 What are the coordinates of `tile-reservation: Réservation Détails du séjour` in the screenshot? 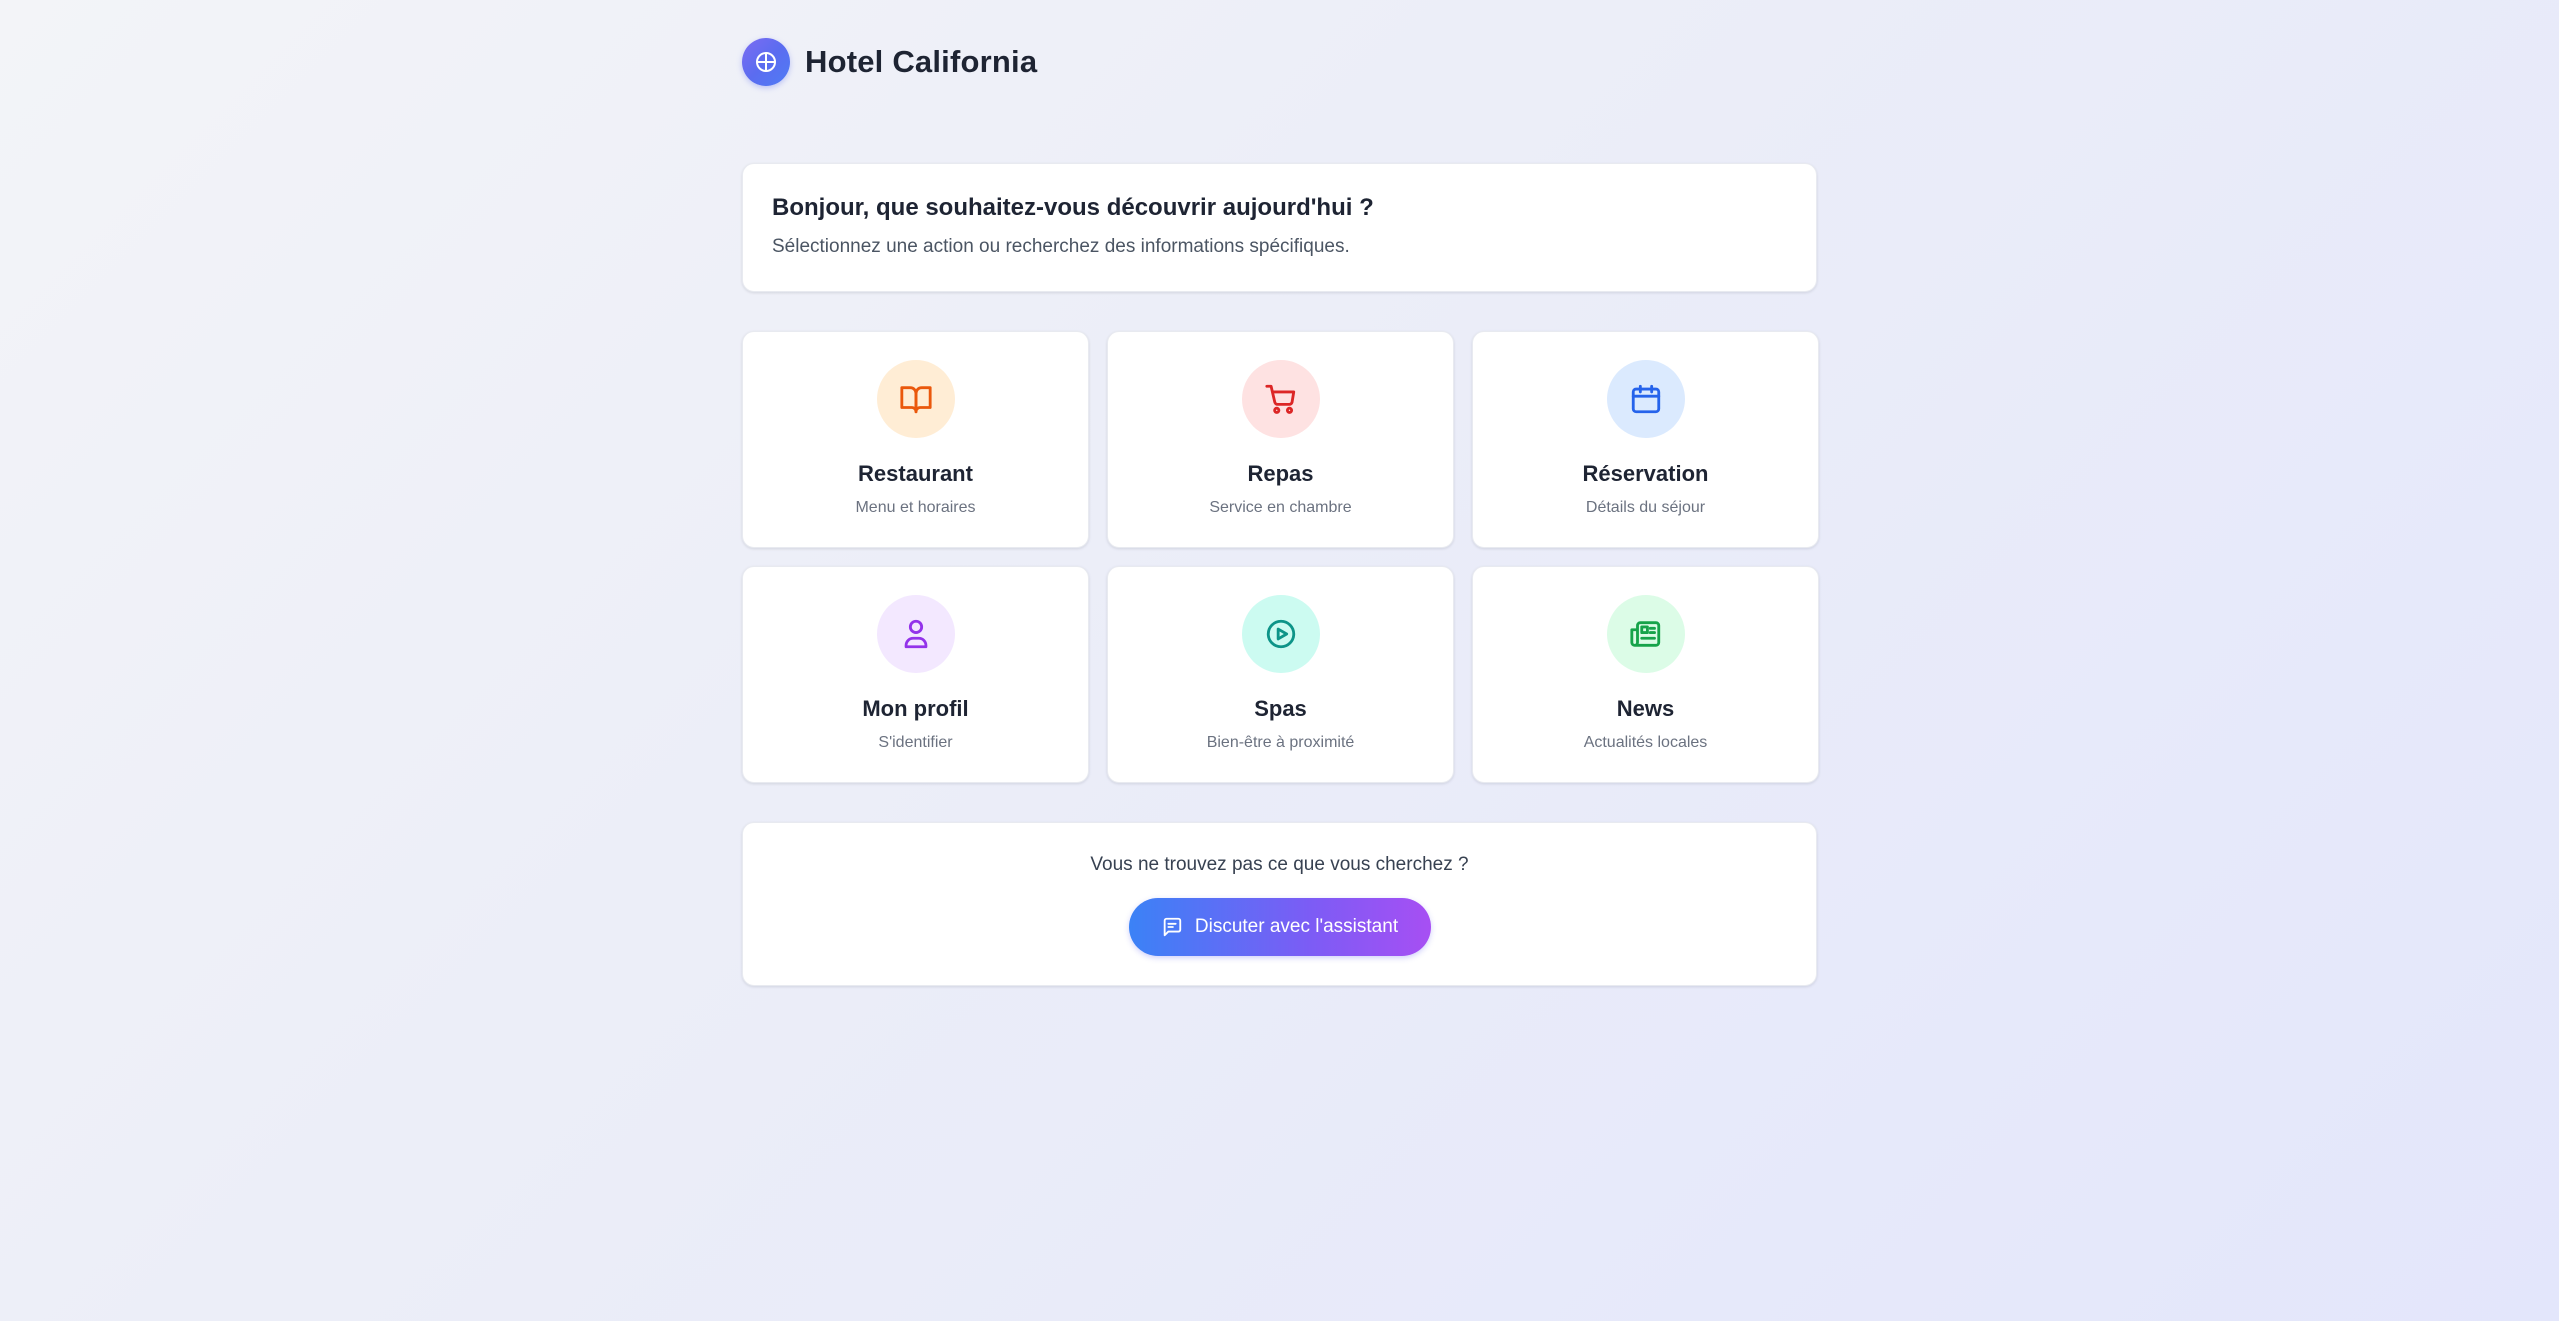 It's located at (1645, 439).